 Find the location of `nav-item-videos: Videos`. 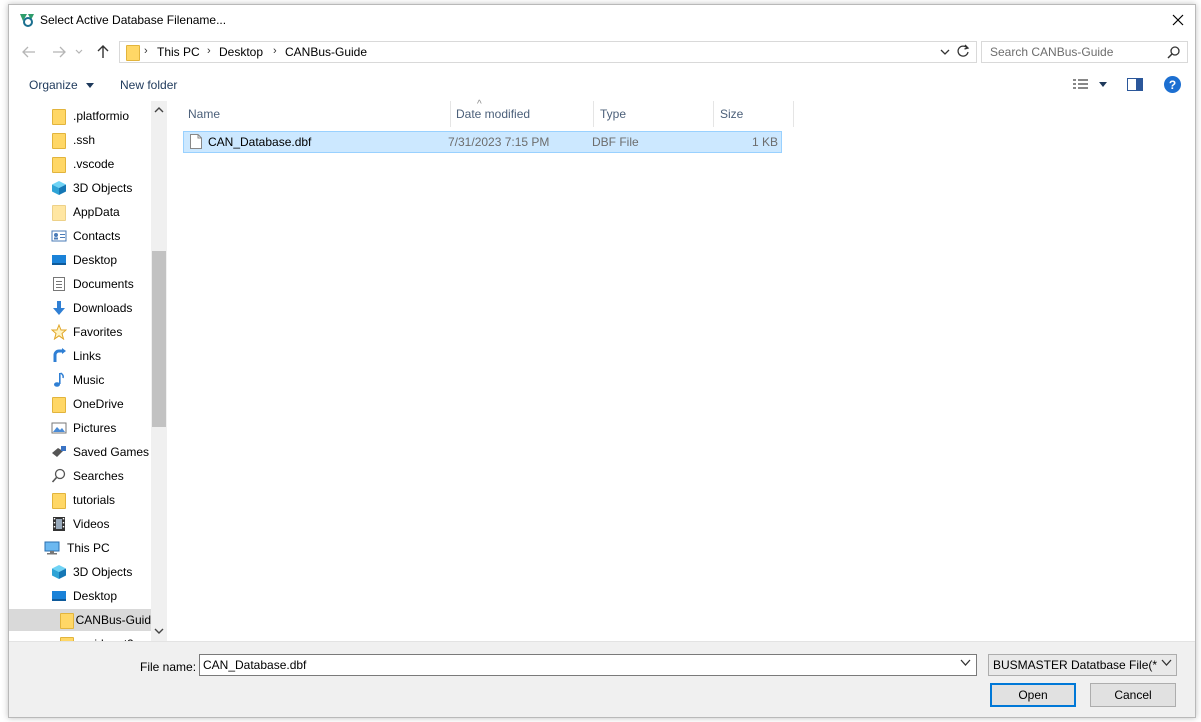

nav-item-videos: Videos is located at coordinates (80, 524).